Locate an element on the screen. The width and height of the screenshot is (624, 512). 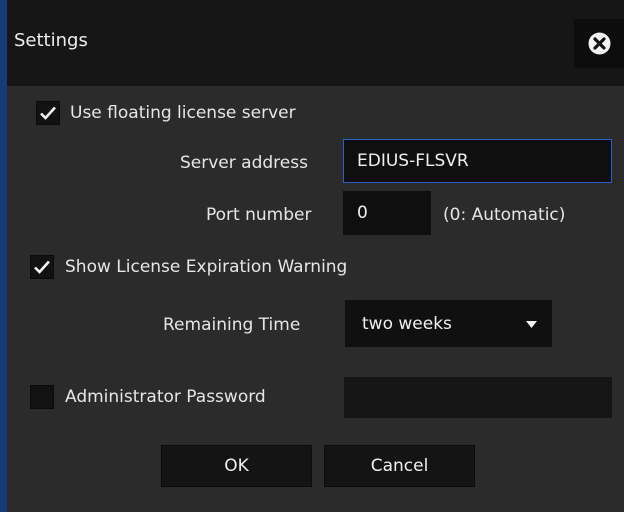
use-floating-license-label: Use floating license server is located at coordinates (183, 113).